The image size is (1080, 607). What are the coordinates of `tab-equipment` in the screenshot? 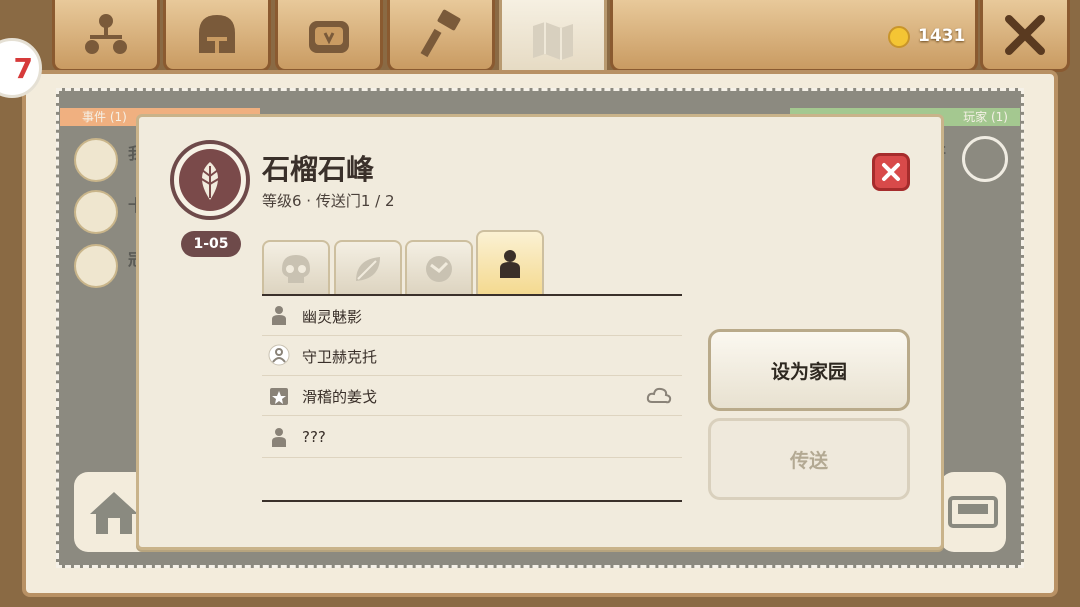 It's located at (217, 36).